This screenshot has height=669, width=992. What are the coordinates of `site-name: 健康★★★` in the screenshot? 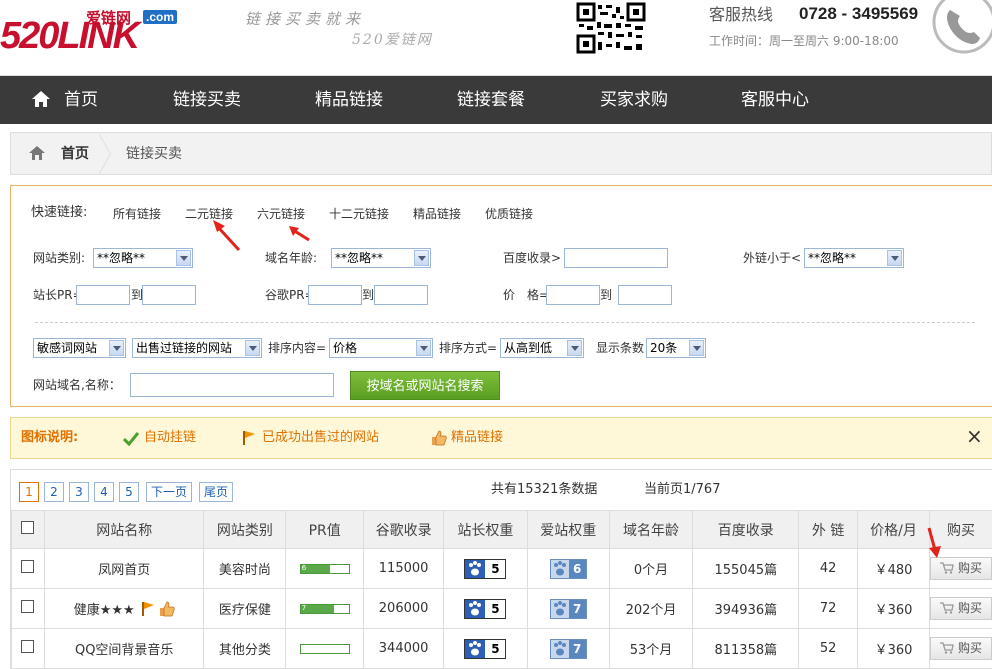 It's located at (104, 610).